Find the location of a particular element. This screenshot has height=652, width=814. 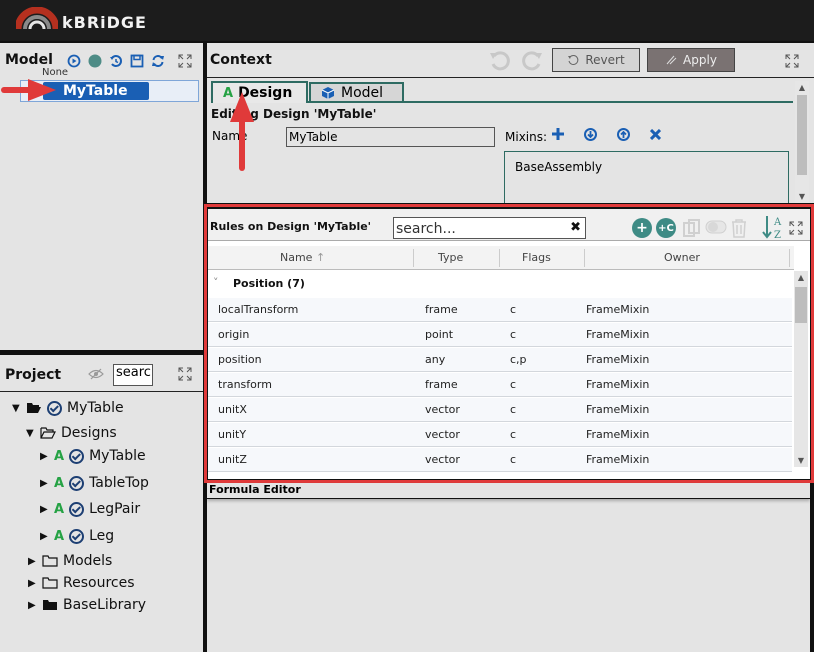

table-row: position any c,p FrameMixin is located at coordinates (500, 360).